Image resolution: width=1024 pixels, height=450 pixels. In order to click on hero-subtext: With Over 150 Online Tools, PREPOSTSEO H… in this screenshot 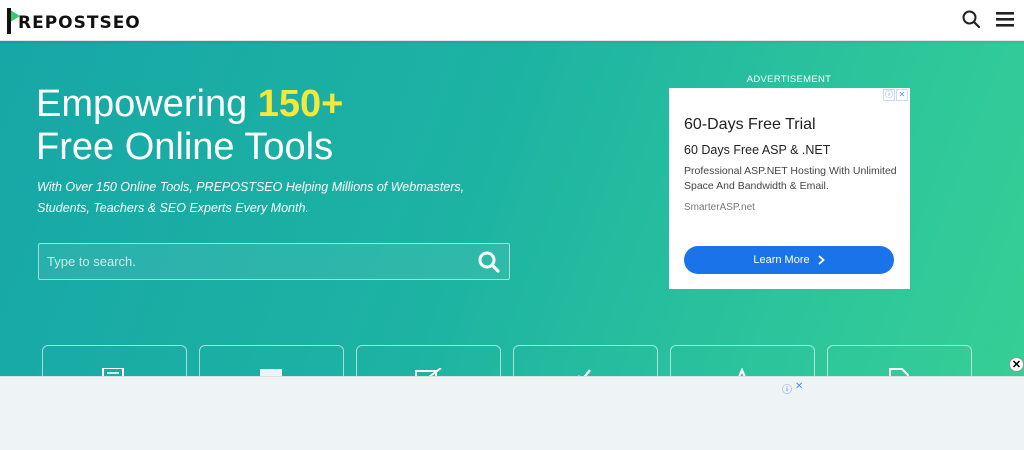, I will do `click(251, 197)`.